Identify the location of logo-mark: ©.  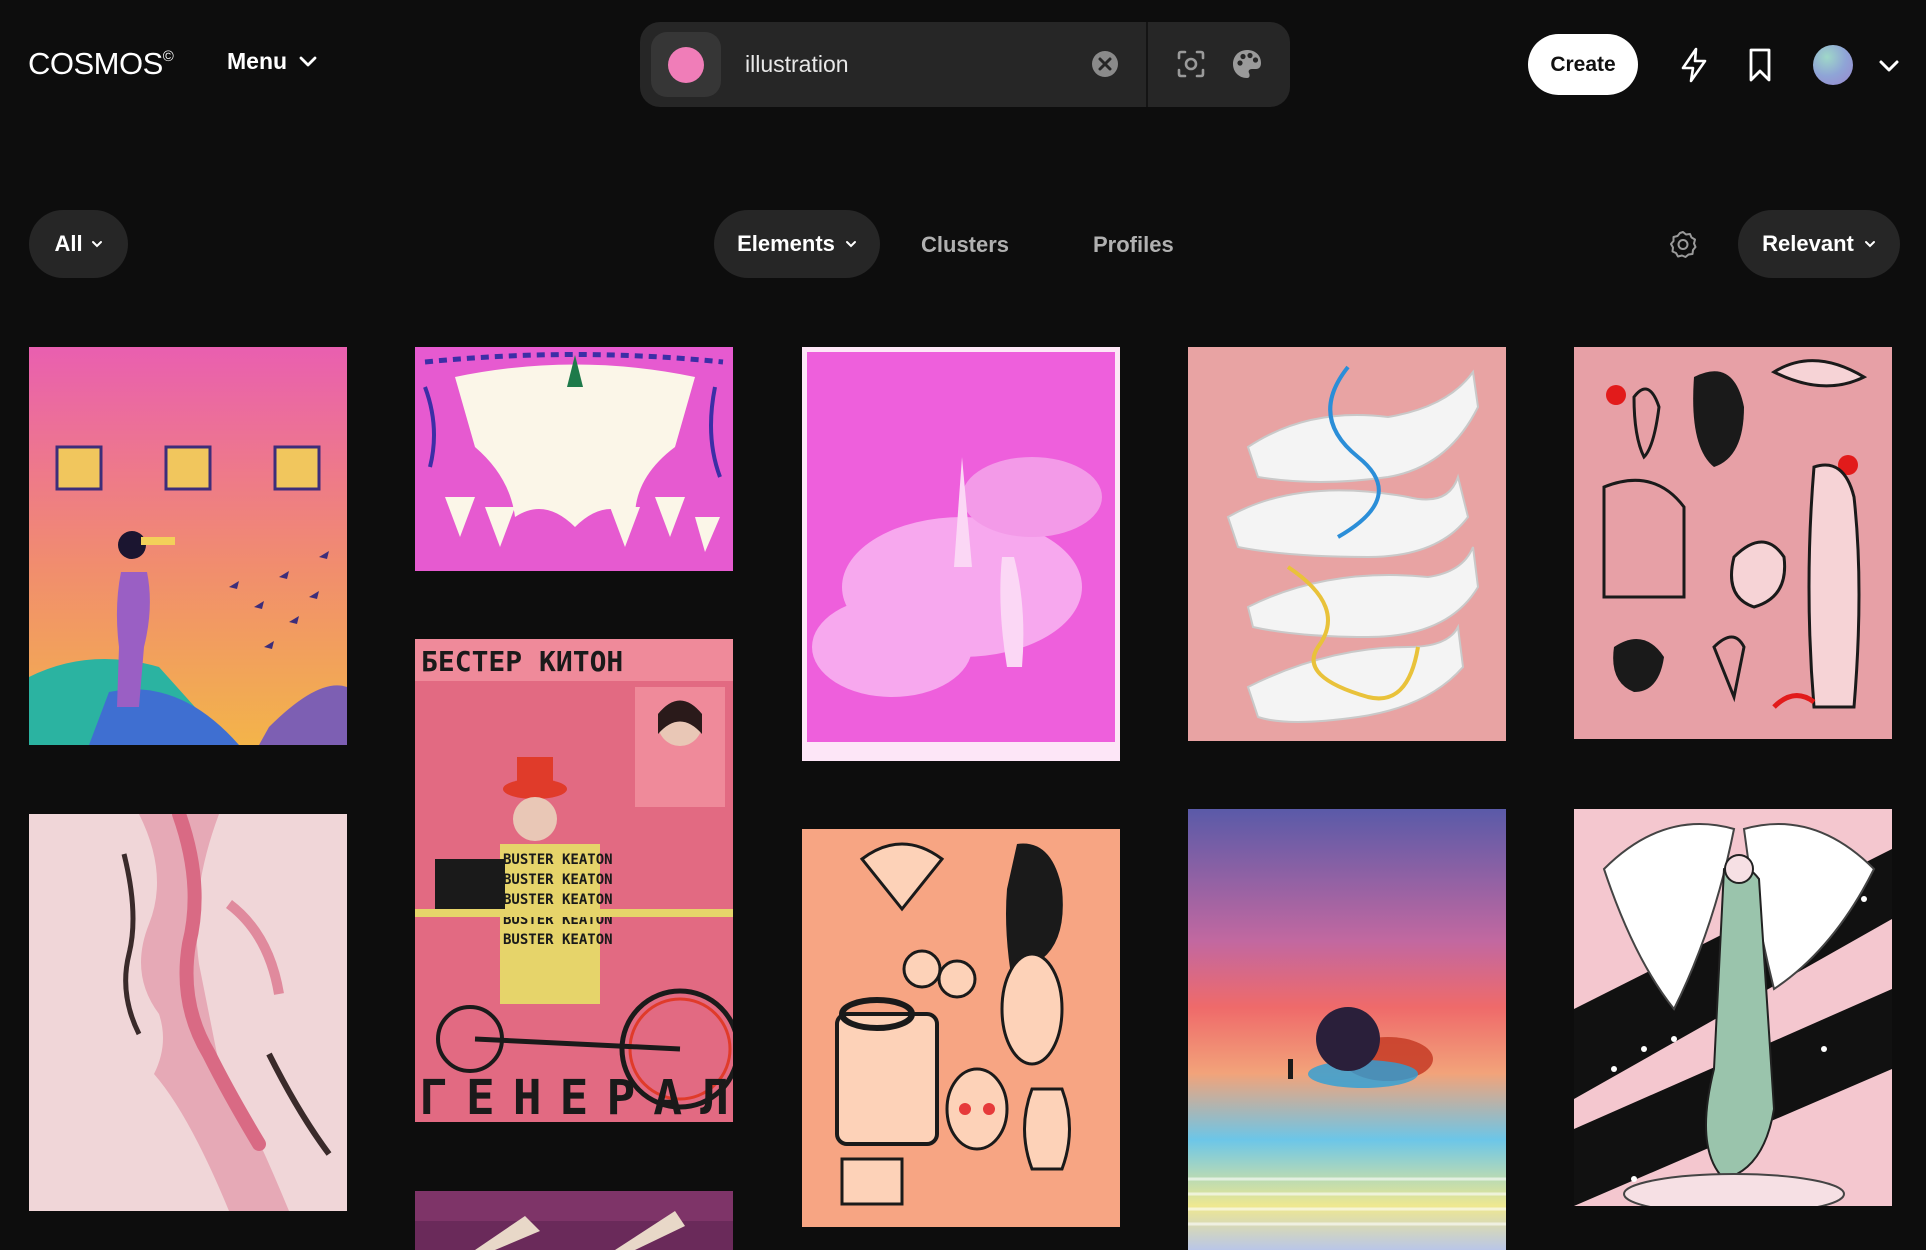
(168, 56).